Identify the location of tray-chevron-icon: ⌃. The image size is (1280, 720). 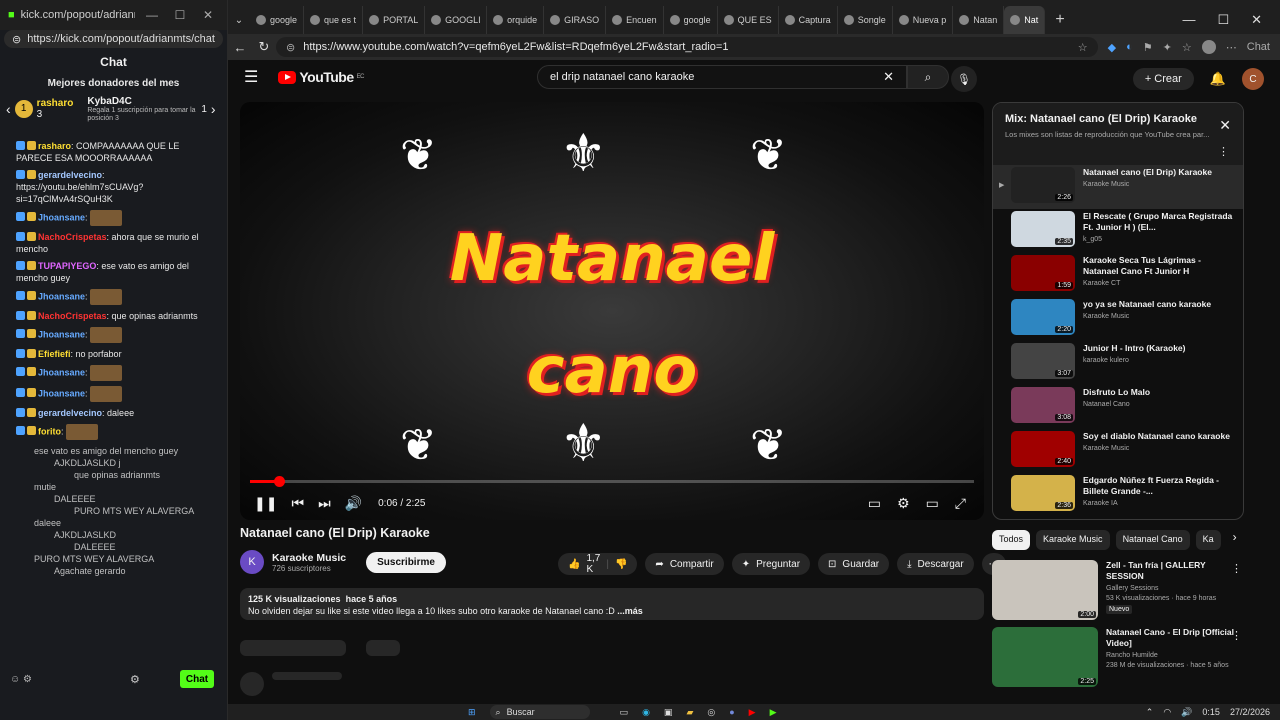
(1150, 712).